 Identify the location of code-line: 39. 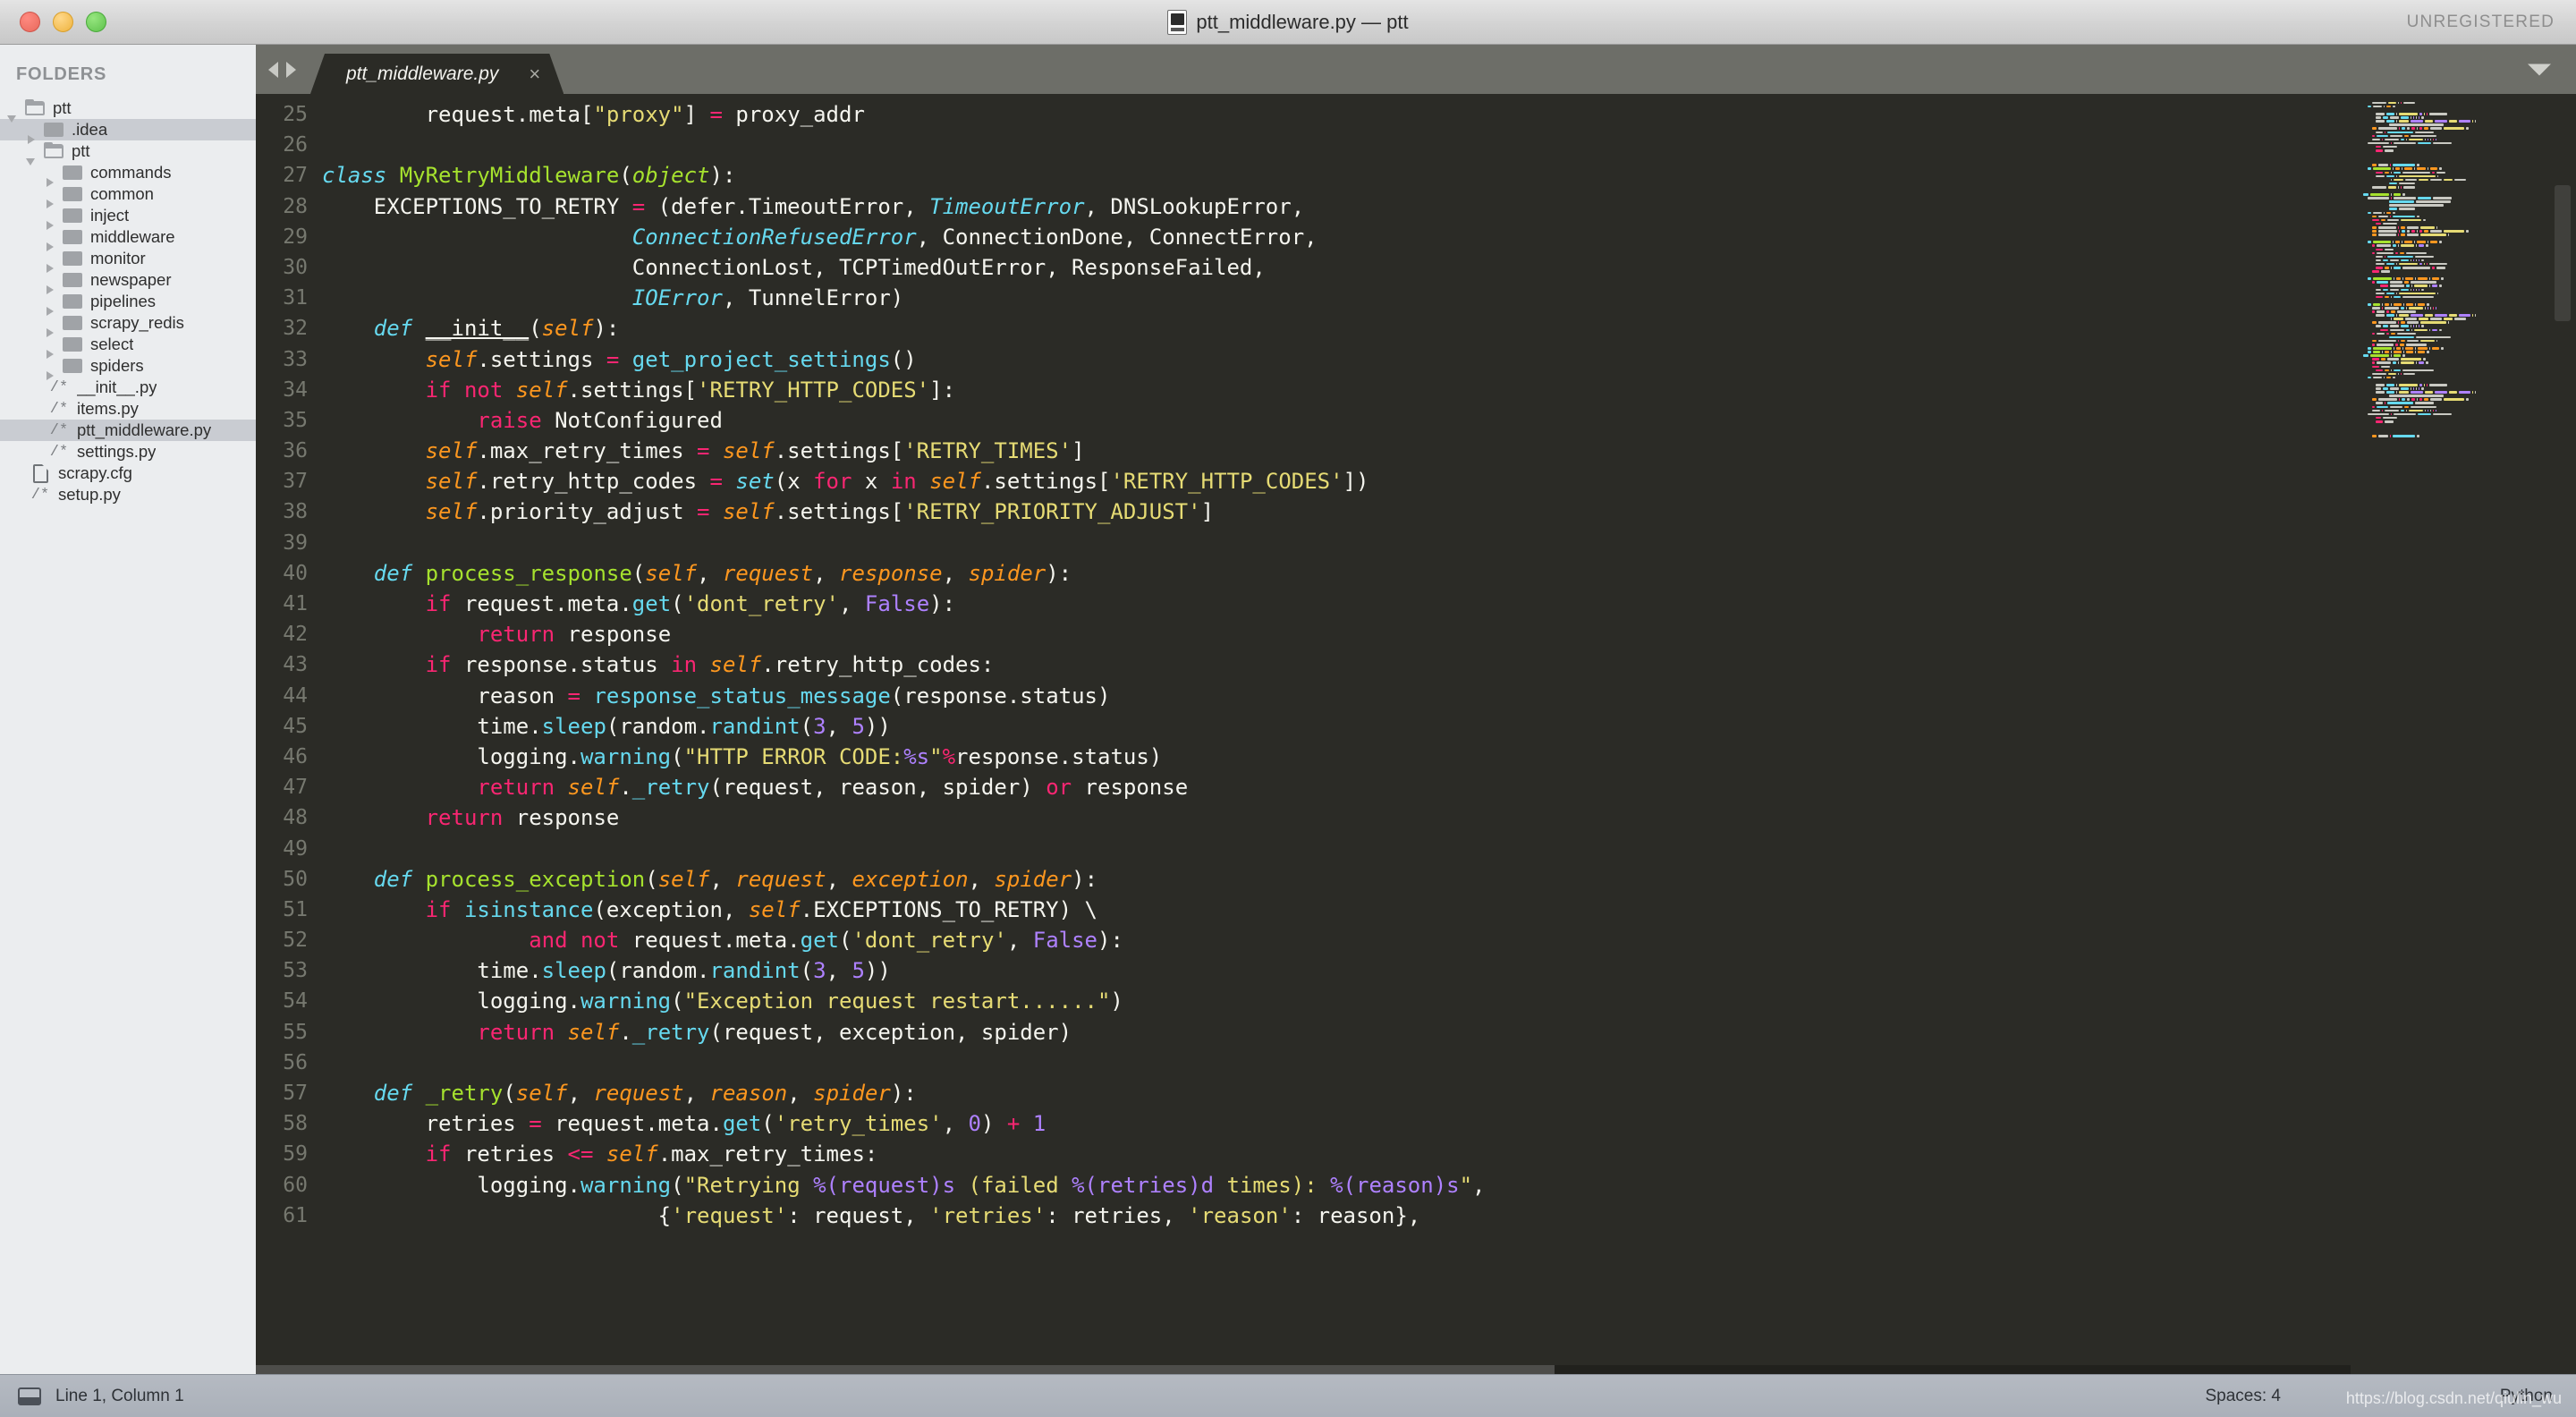
(1303, 543).